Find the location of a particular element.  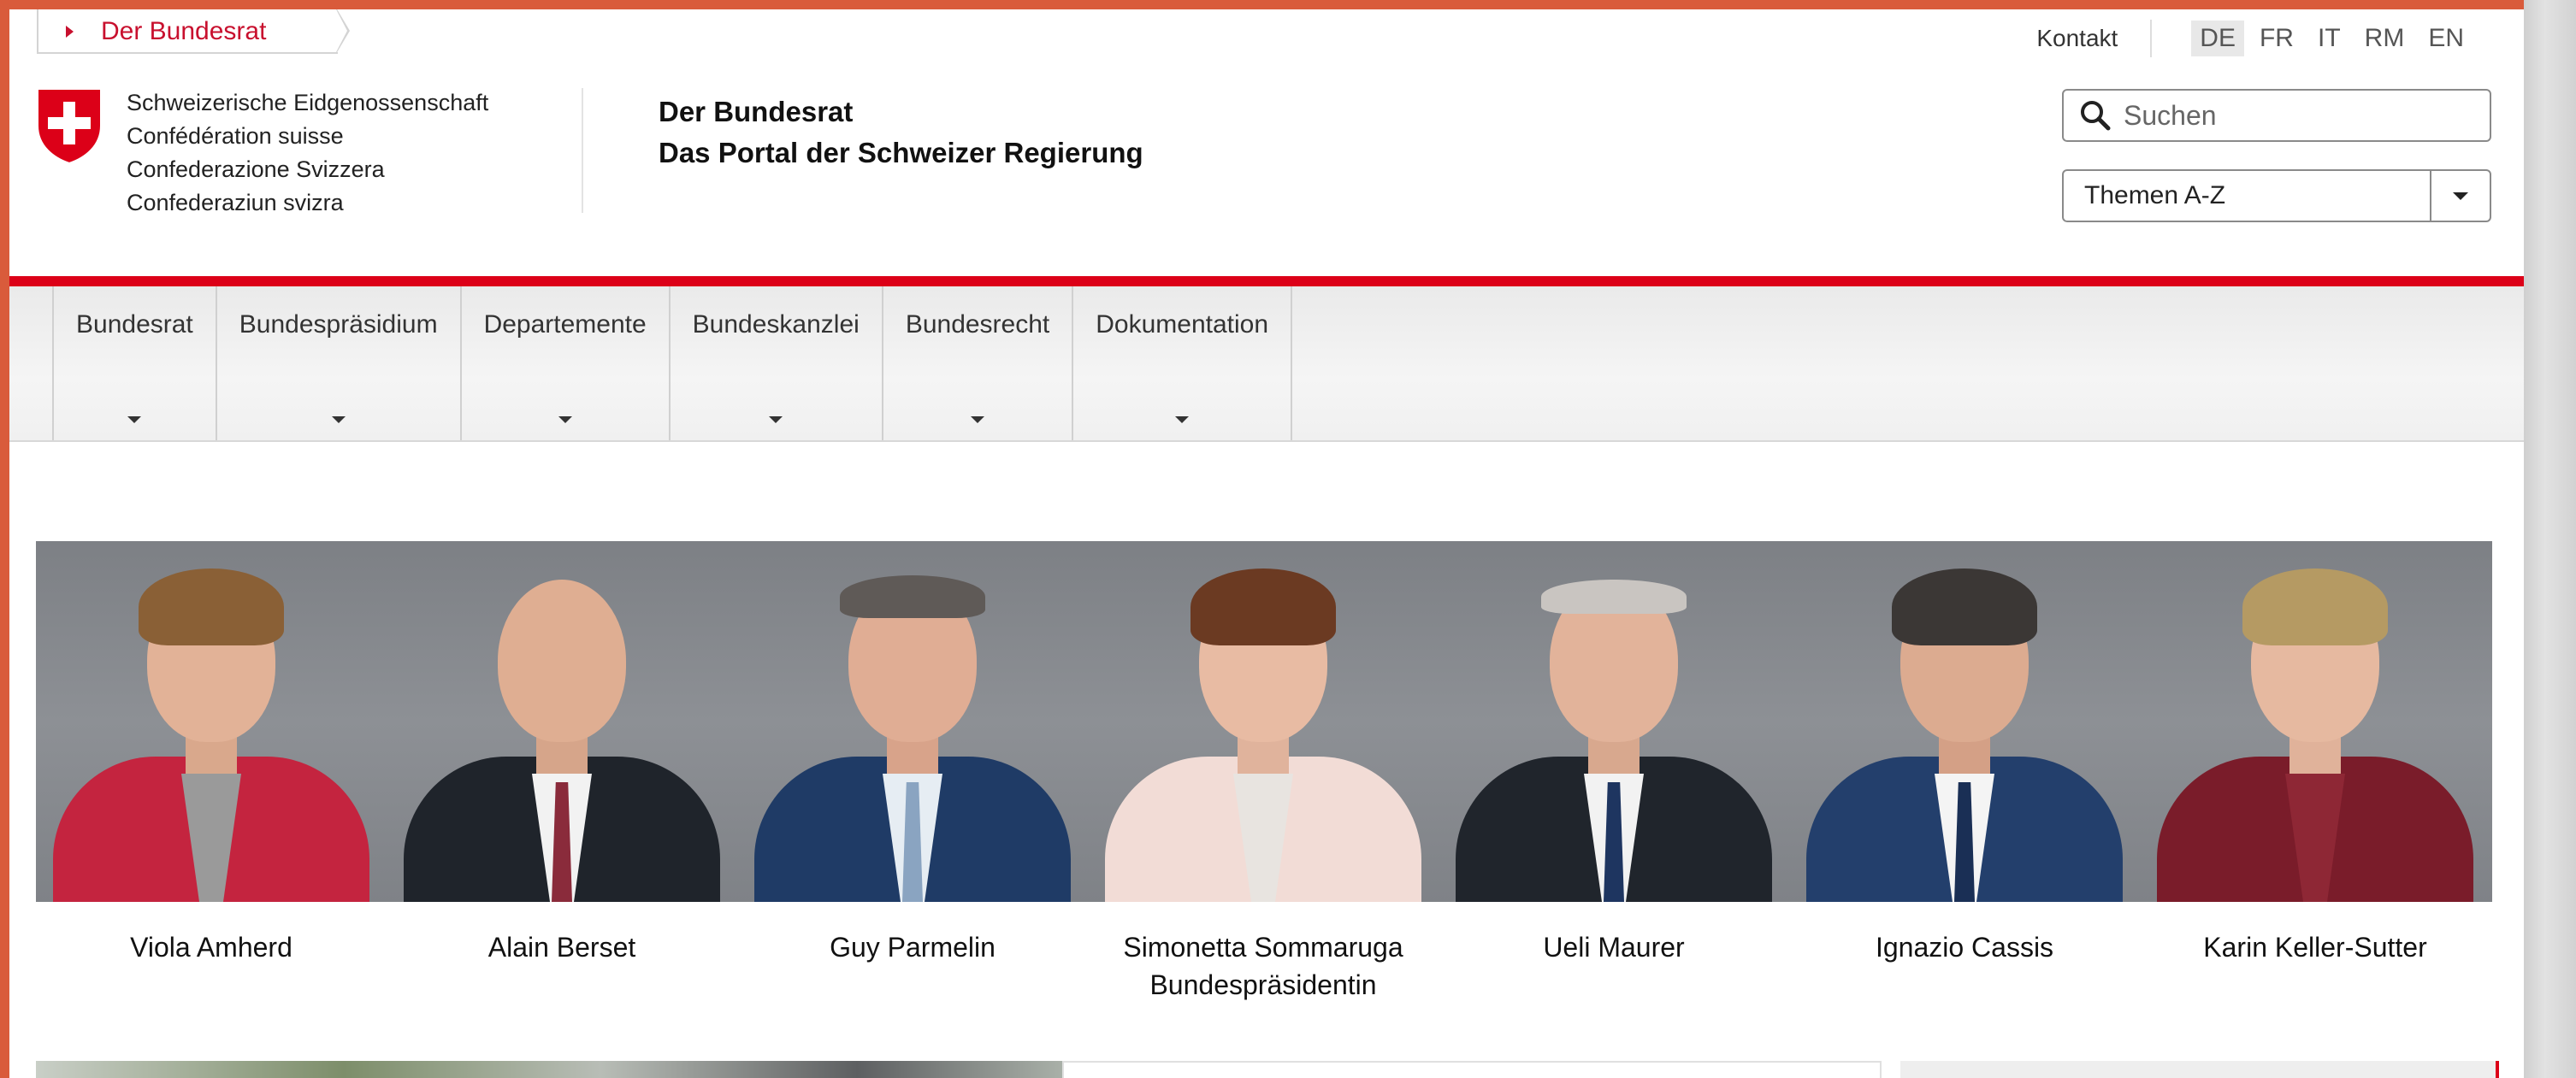

member-name: Ueli Maurer is located at coordinates (1614, 947).